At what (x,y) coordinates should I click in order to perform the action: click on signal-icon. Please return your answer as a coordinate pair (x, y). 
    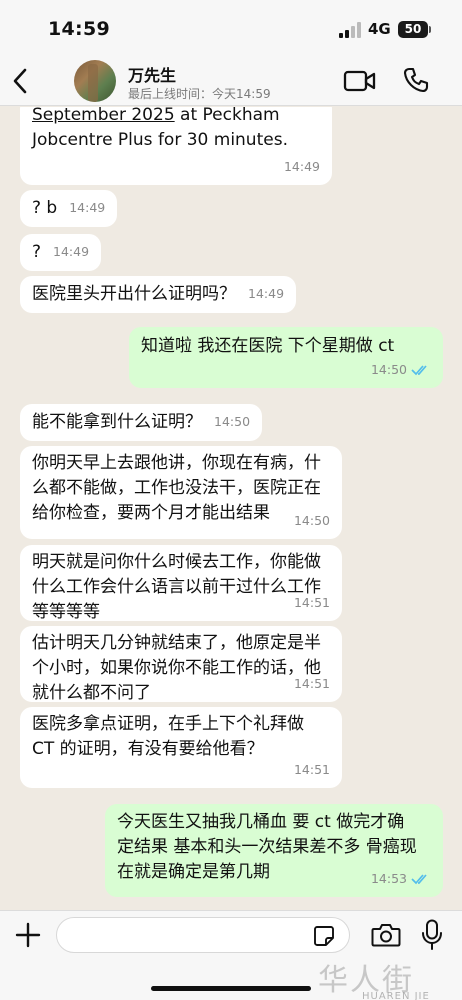
    Looking at the image, I should click on (350, 30).